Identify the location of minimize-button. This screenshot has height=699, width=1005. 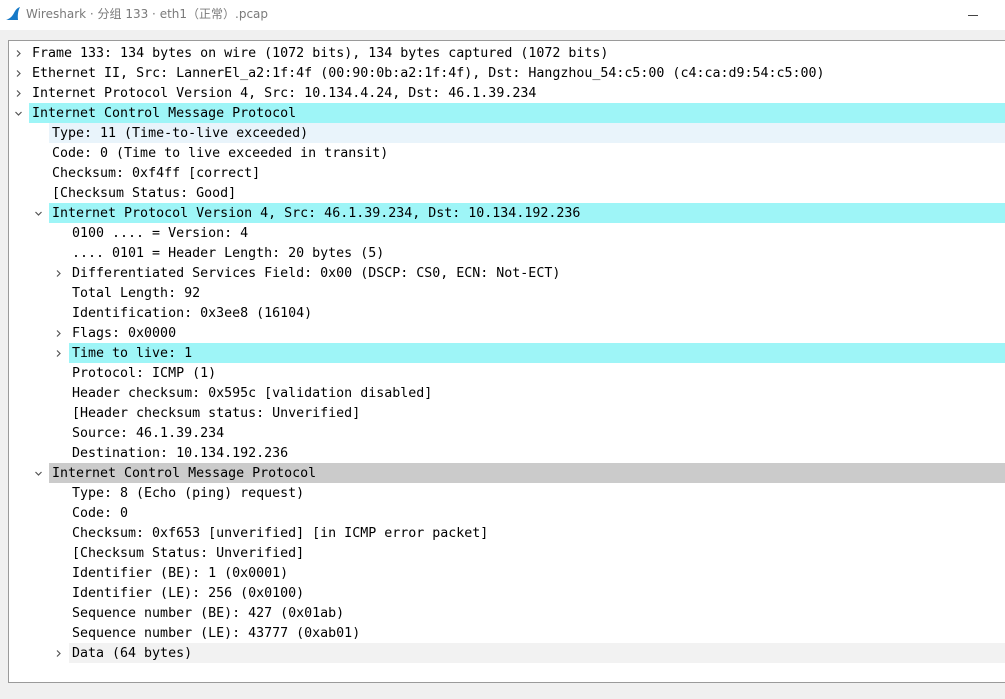
(973, 15).